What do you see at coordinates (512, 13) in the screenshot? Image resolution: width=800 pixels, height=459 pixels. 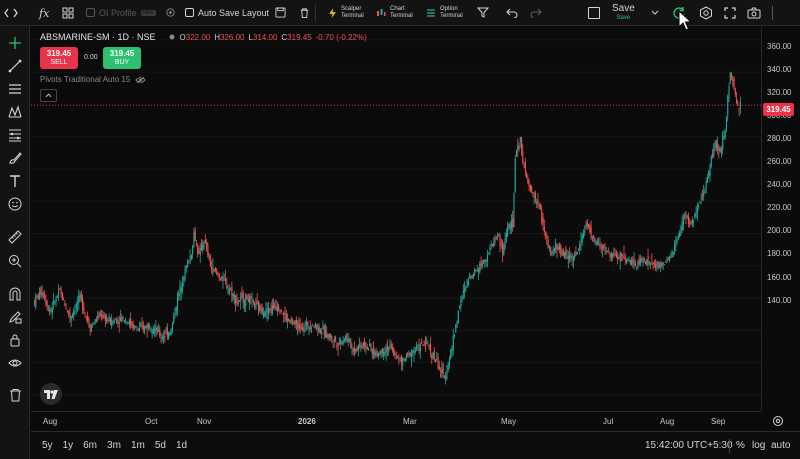 I see `undo-button` at bounding box center [512, 13].